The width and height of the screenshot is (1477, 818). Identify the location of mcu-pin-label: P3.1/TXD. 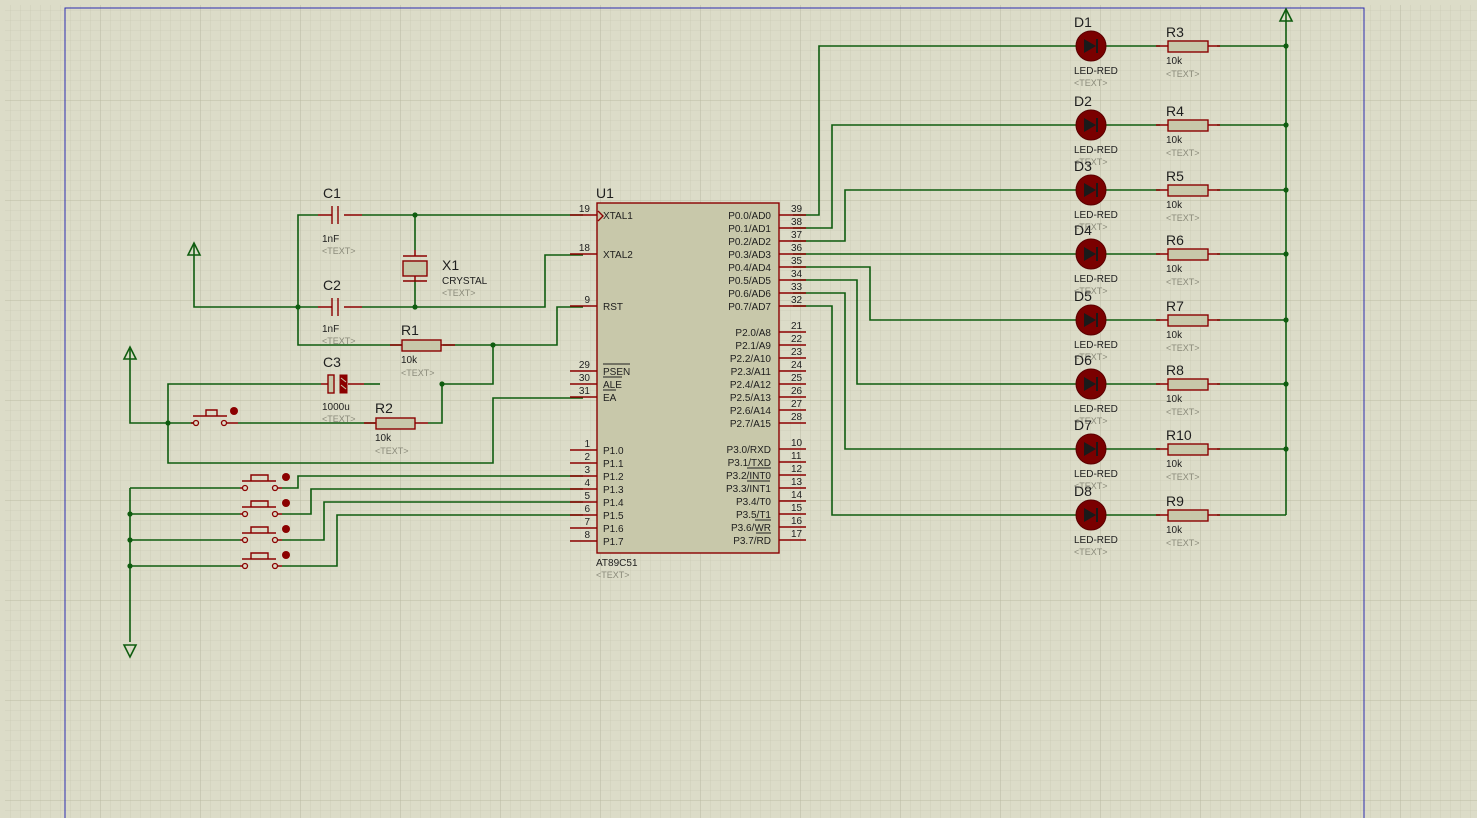
(749, 463).